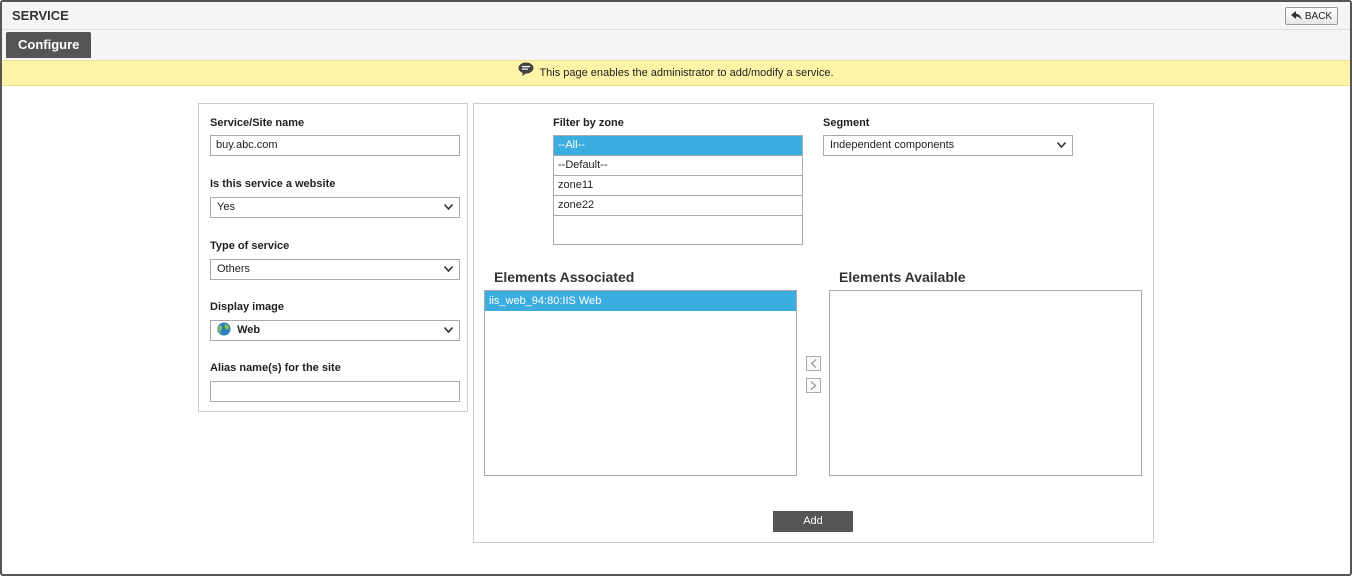  Describe the element at coordinates (676, 45) in the screenshot. I see `tab-bar: Configure` at that location.